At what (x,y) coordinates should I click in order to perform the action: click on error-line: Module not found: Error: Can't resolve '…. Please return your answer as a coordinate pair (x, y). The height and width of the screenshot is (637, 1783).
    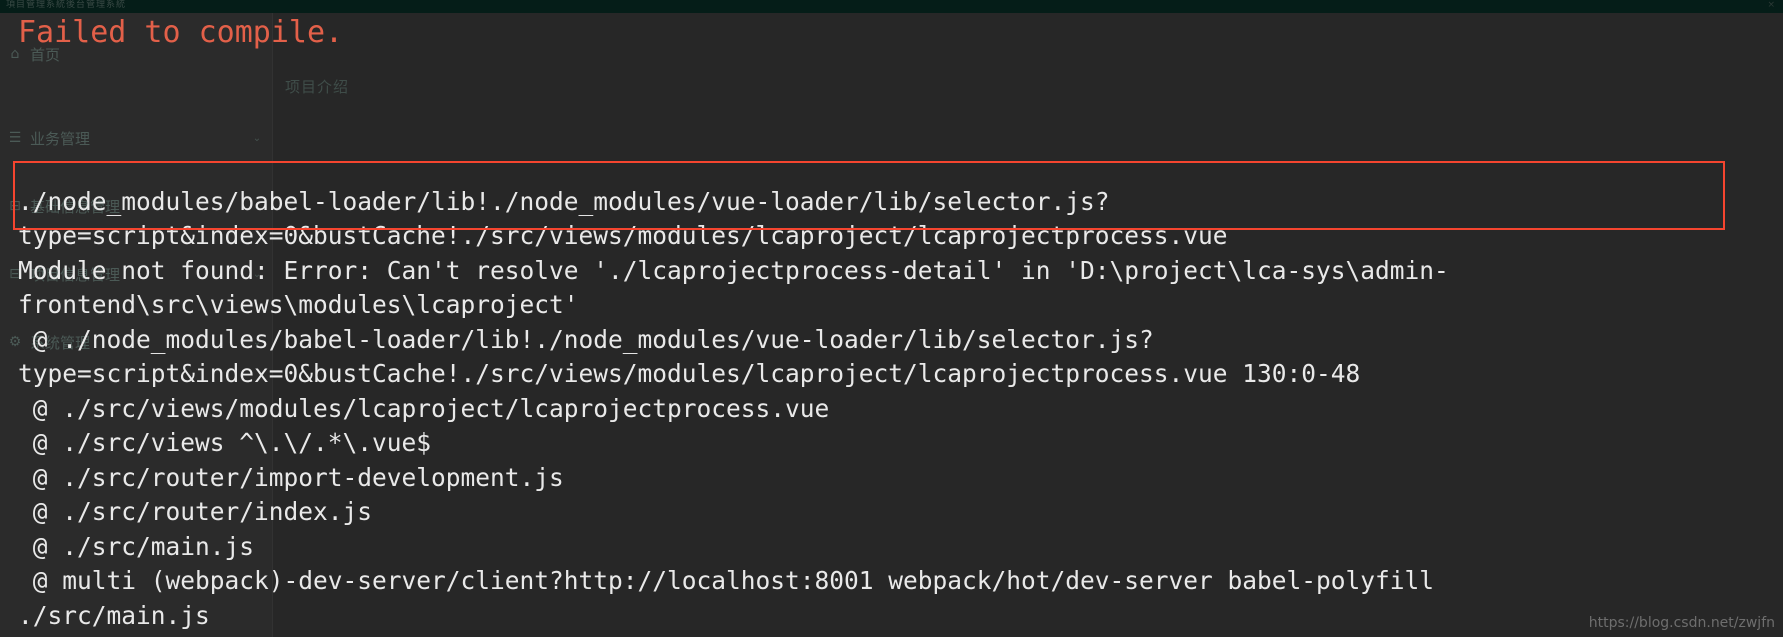
    Looking at the image, I should click on (733, 270).